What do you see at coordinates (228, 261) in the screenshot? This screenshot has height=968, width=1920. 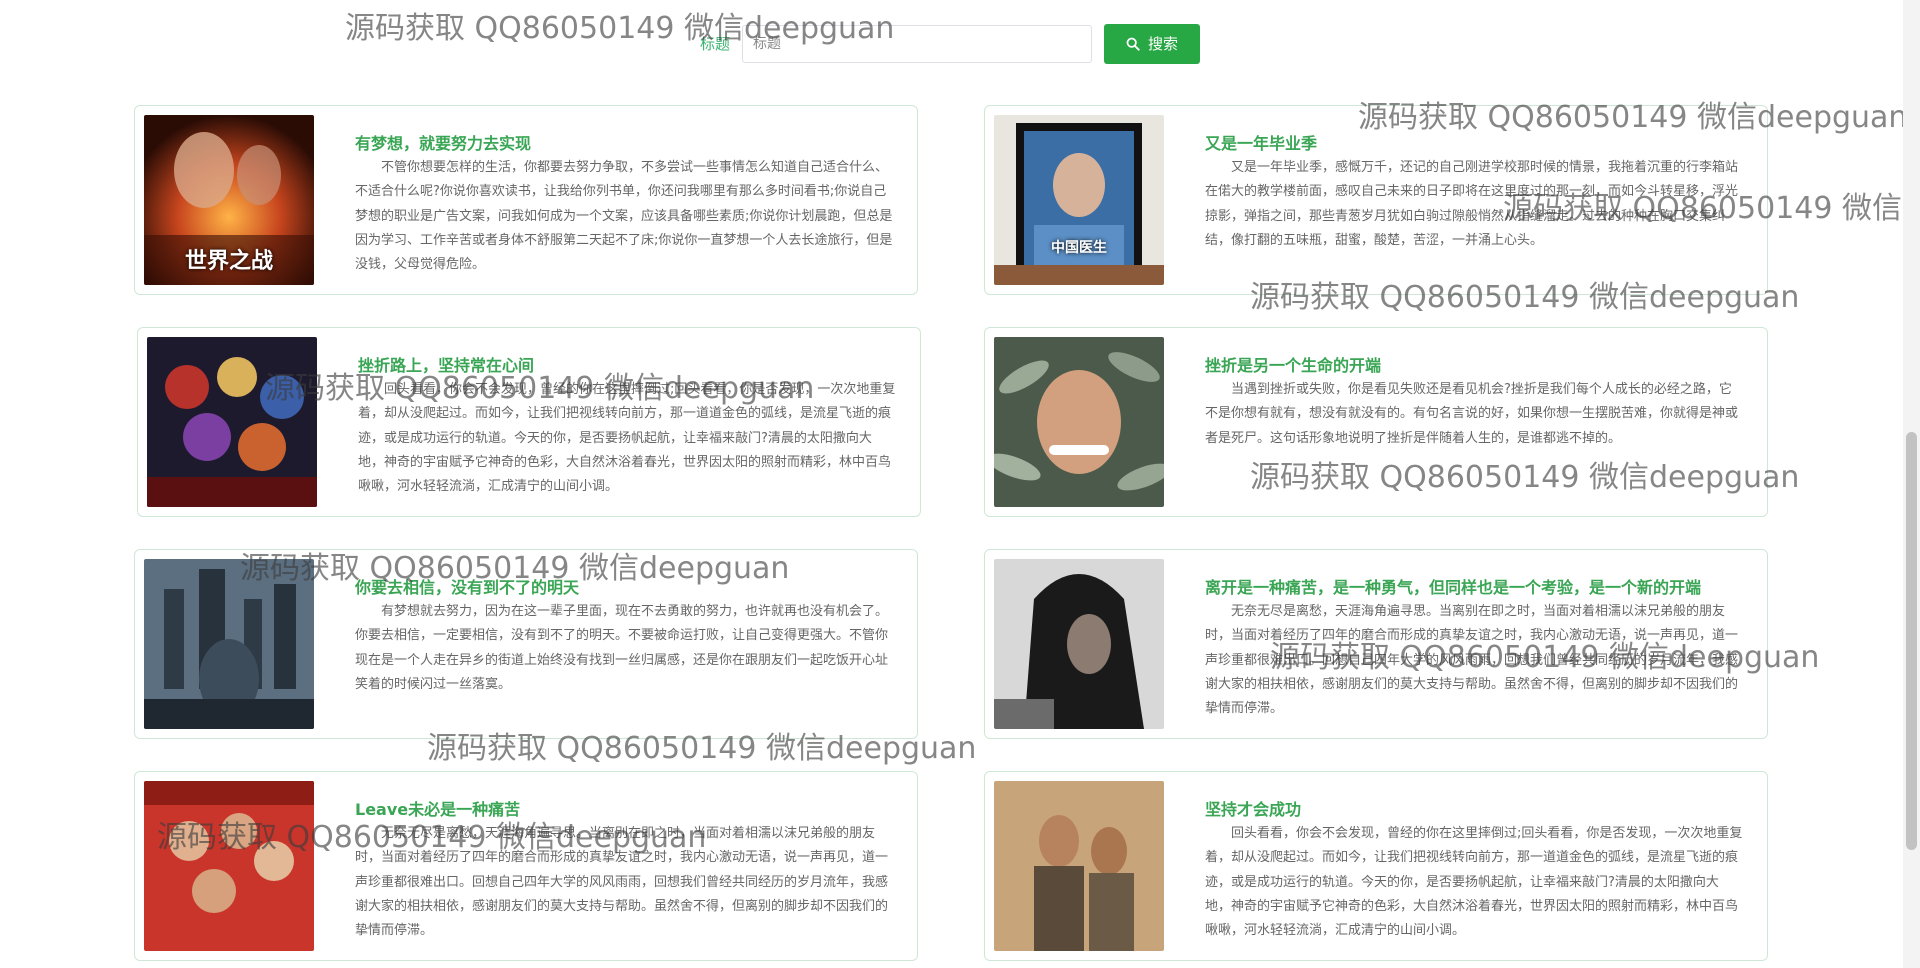 I see `poster-caption: 世界之战` at bounding box center [228, 261].